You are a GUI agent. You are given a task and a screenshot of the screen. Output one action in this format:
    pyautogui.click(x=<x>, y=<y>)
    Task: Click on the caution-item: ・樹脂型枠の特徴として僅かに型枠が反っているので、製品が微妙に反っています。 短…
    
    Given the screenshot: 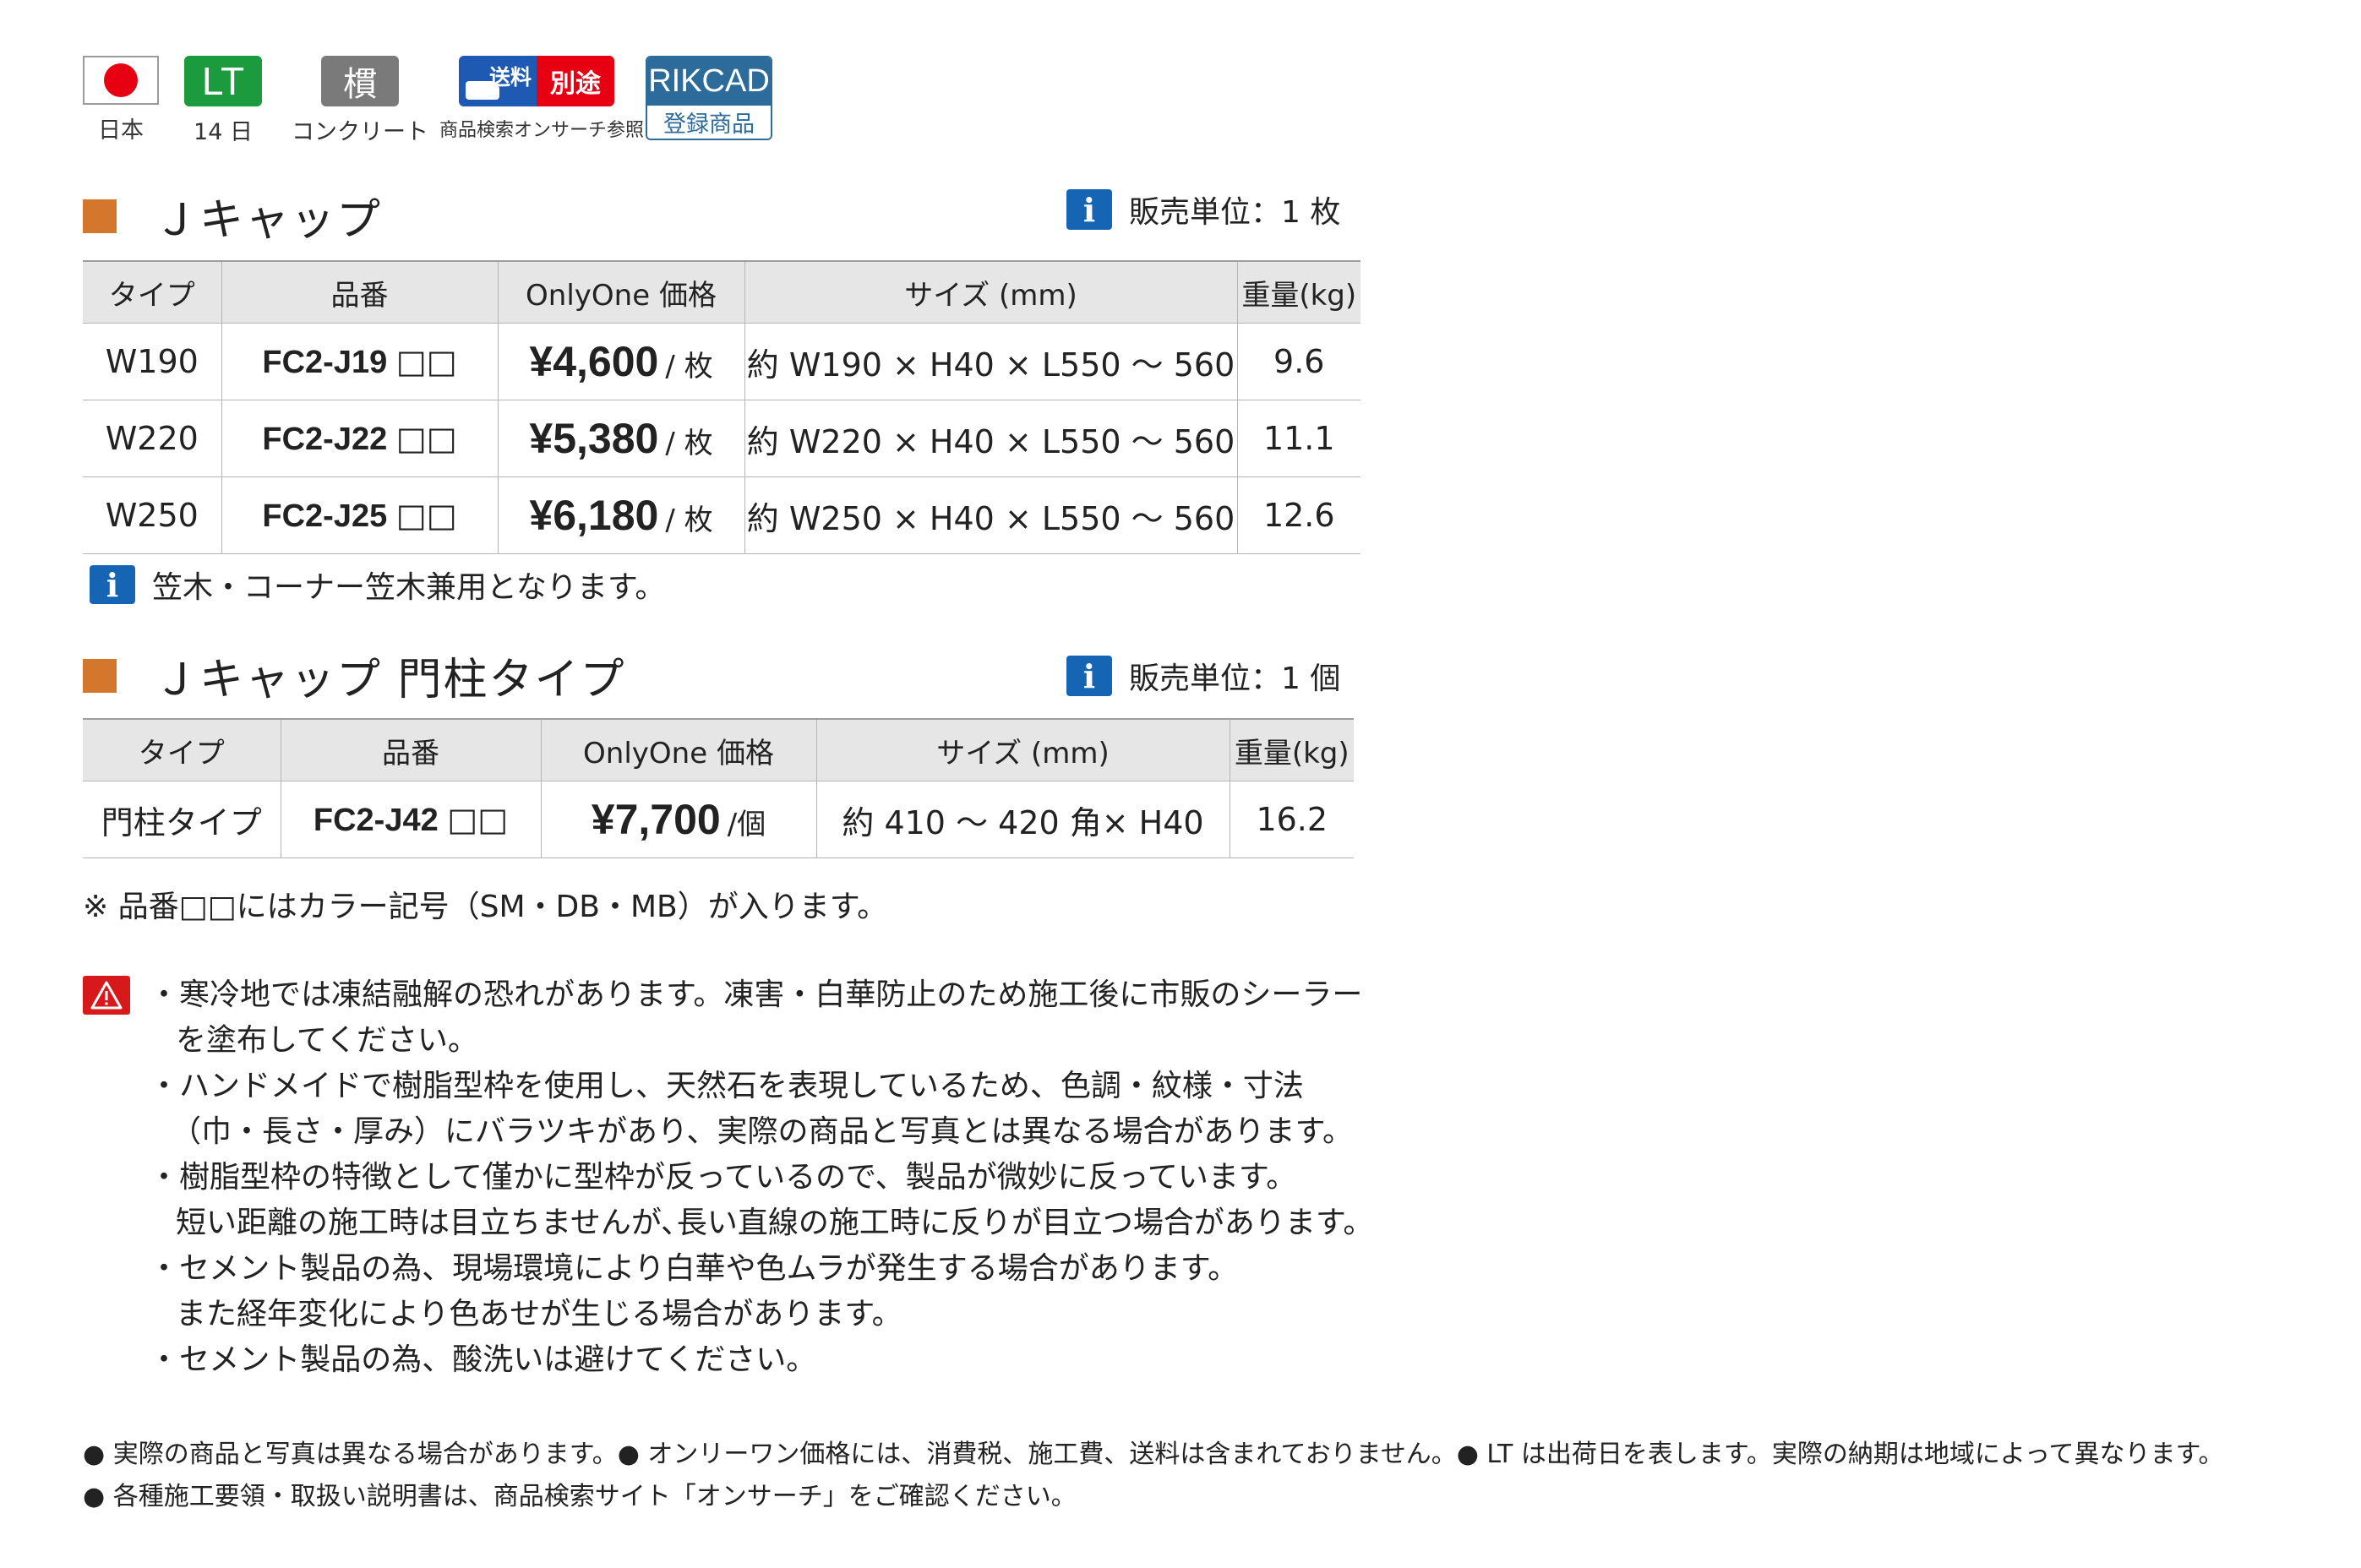 What is the action you would take?
    pyautogui.click(x=761, y=1200)
    